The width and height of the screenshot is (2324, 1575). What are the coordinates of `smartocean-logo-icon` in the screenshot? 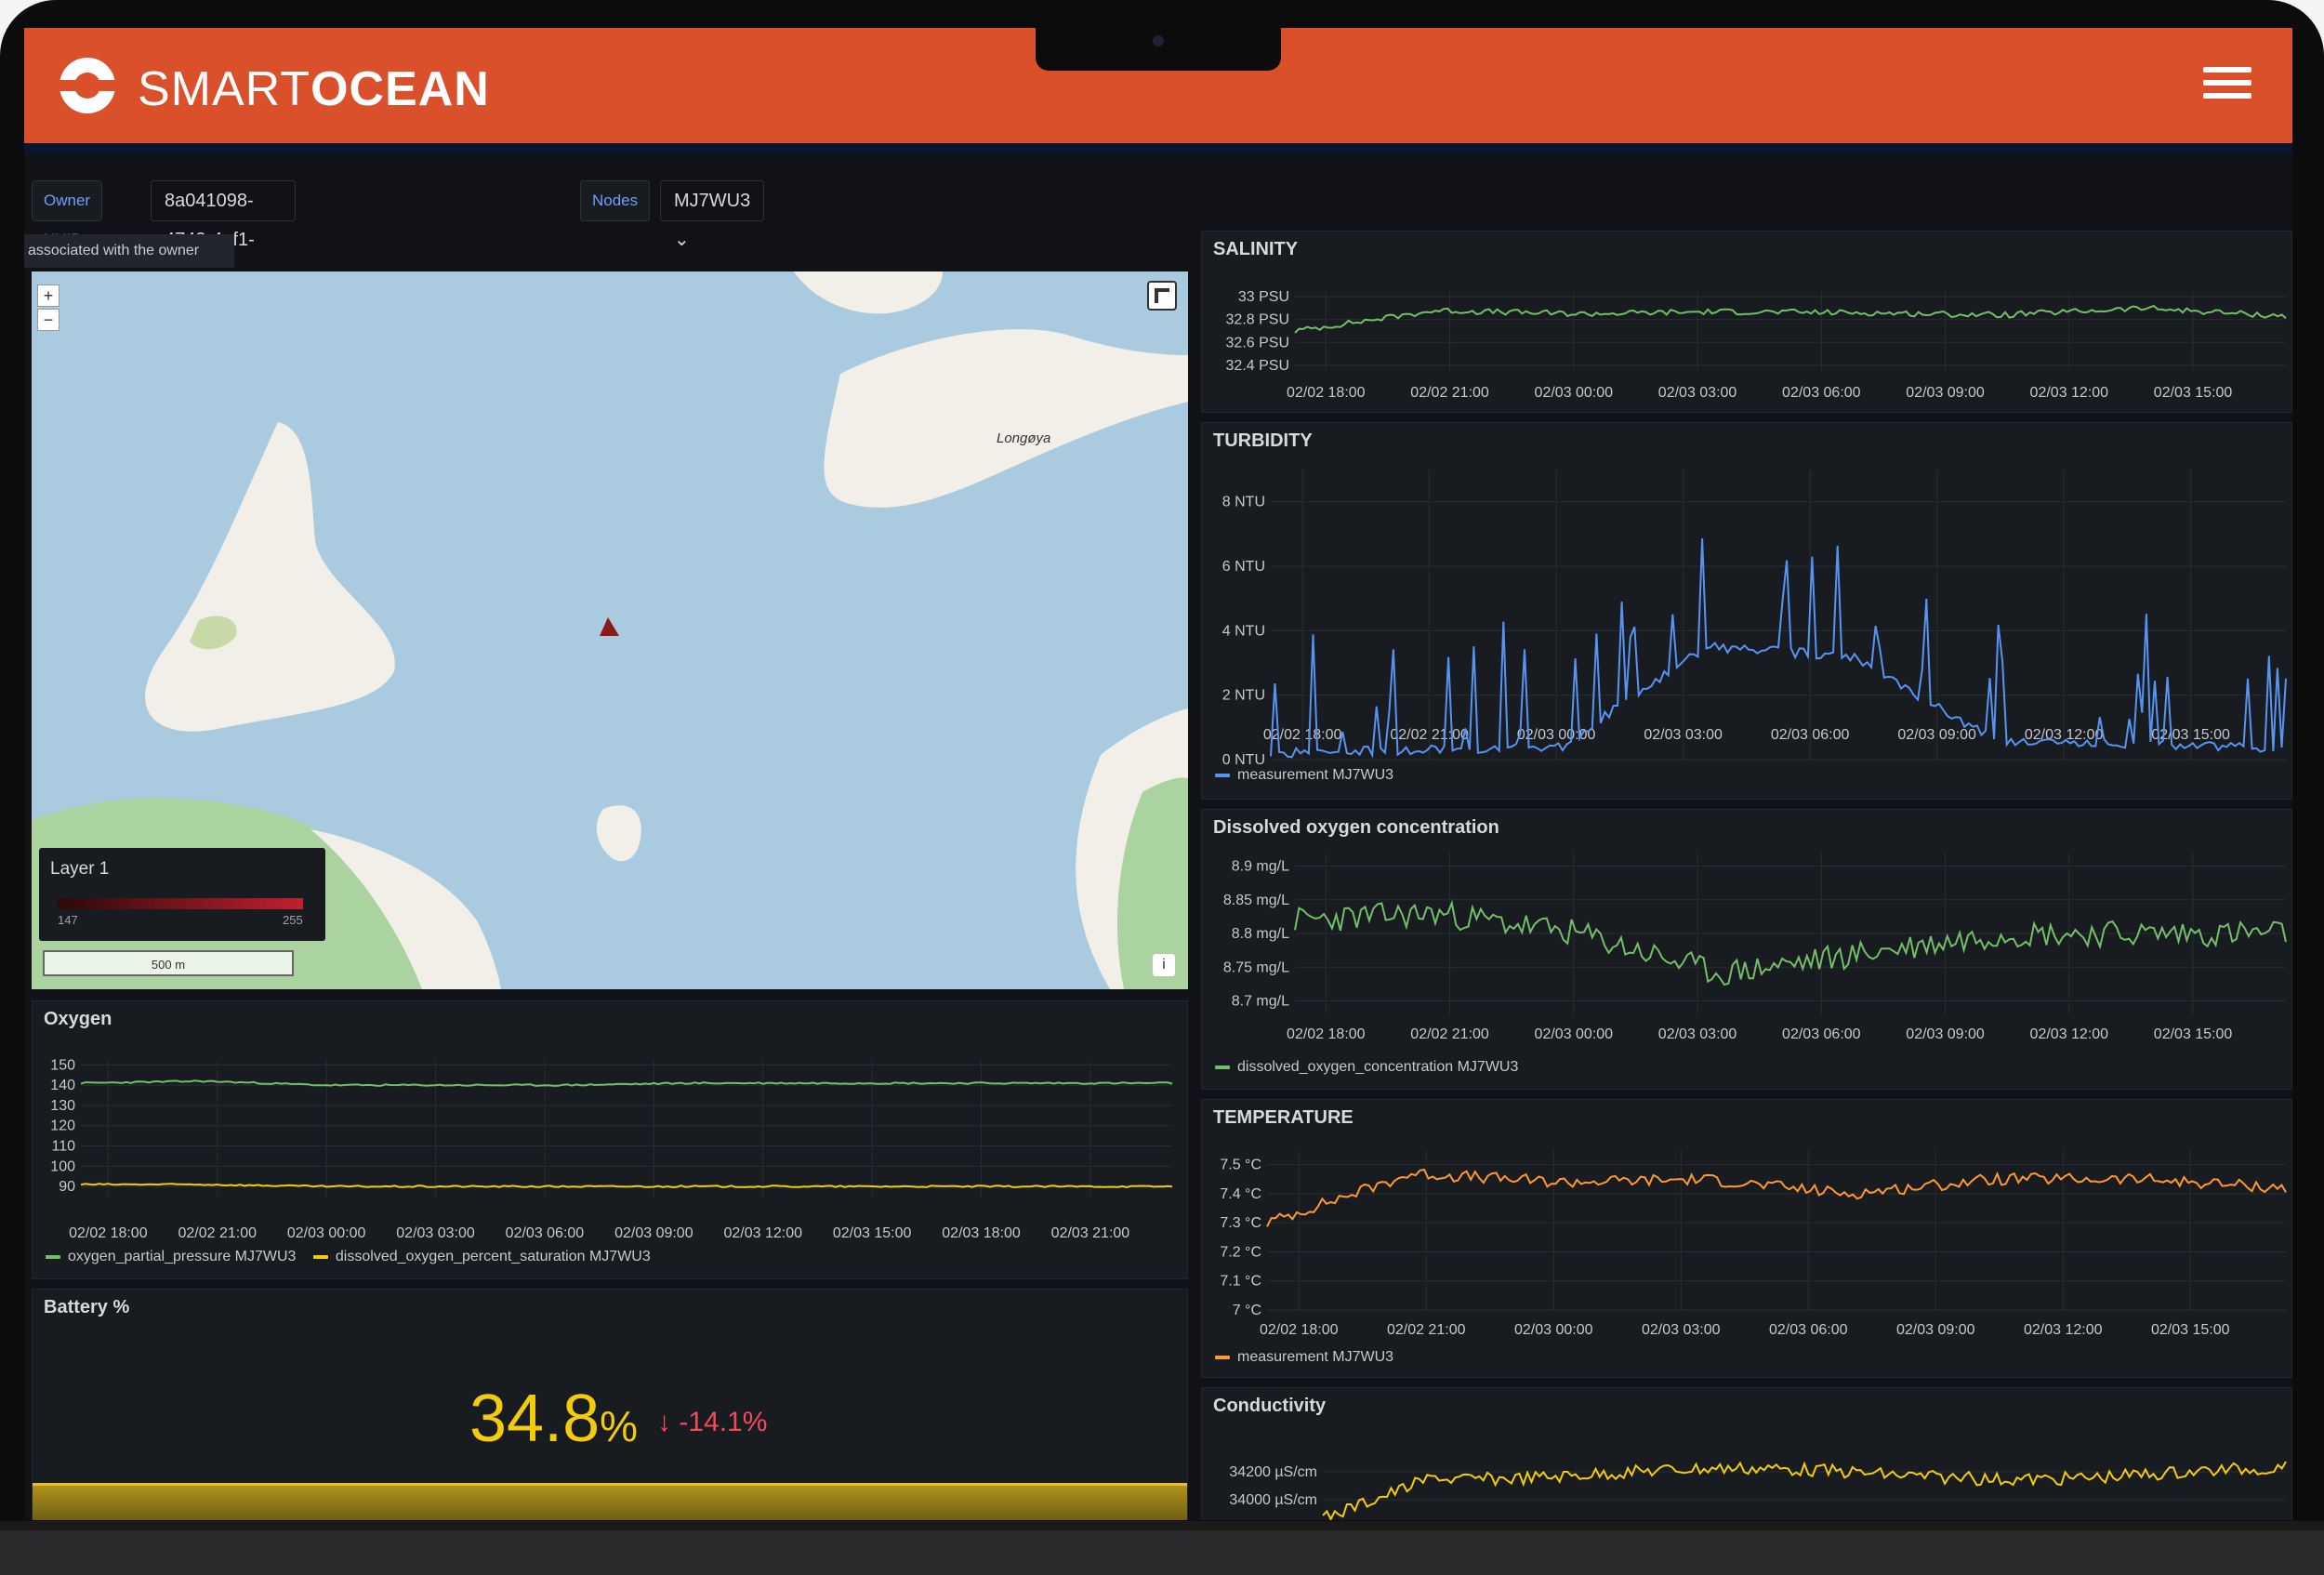 It's located at (87, 86).